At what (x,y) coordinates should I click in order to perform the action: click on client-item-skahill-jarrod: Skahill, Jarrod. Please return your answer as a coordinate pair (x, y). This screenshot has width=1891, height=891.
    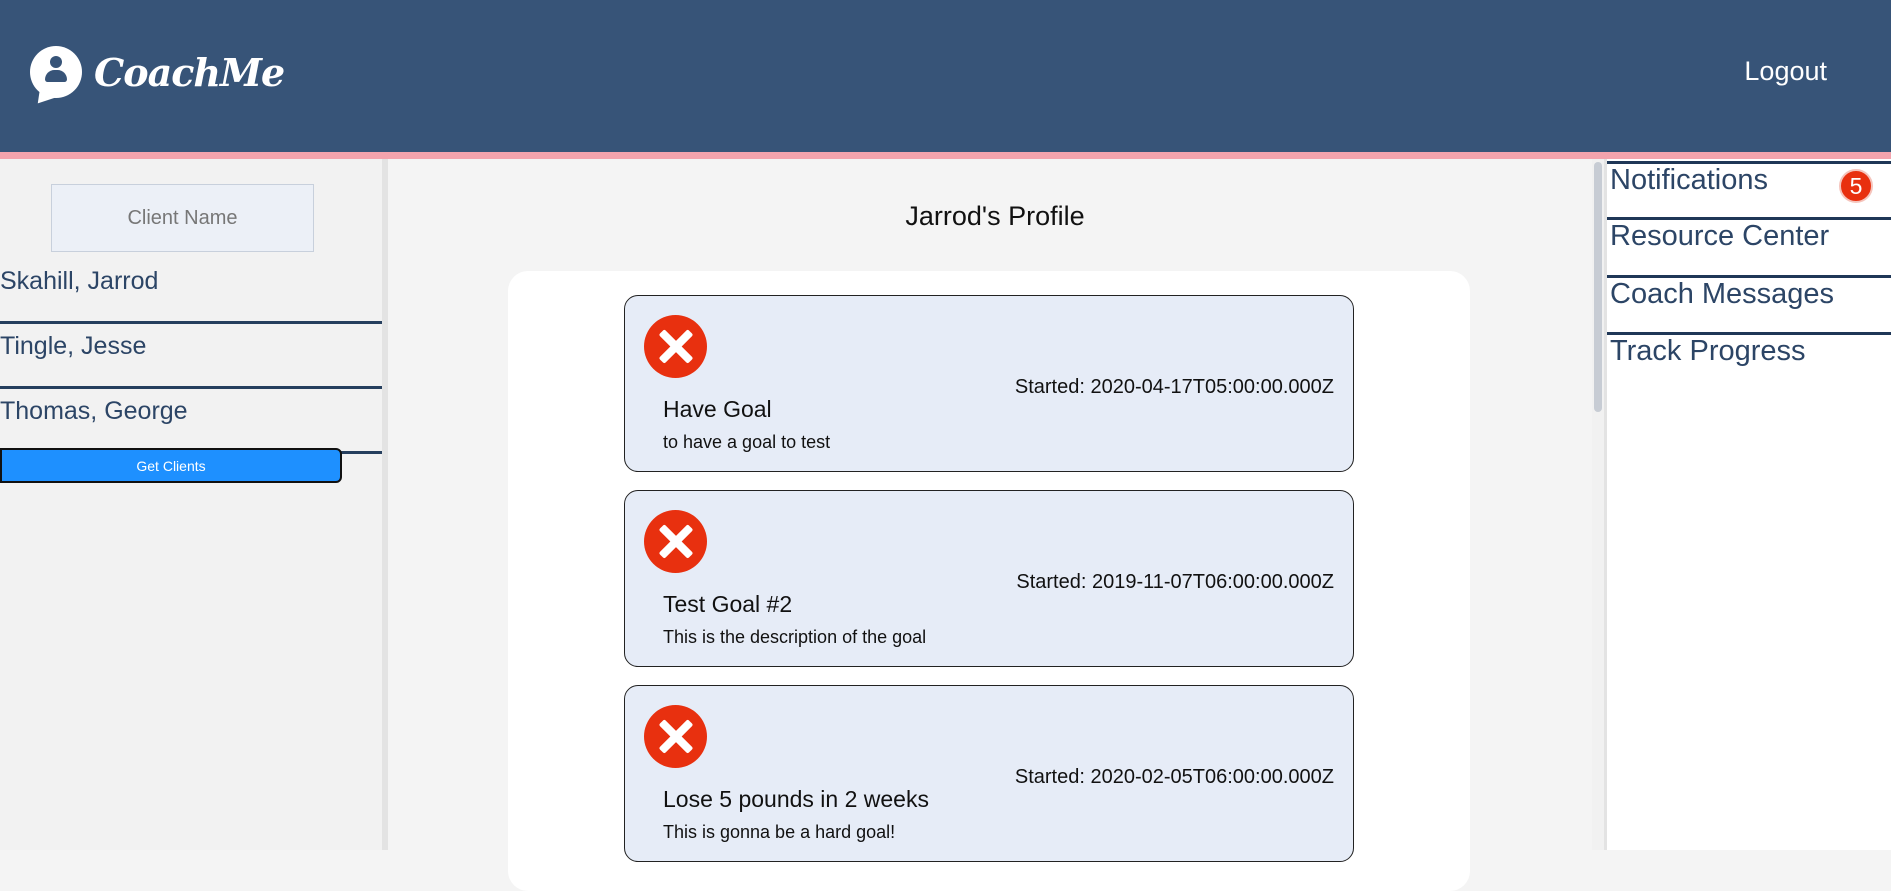
    Looking at the image, I should click on (191, 291).